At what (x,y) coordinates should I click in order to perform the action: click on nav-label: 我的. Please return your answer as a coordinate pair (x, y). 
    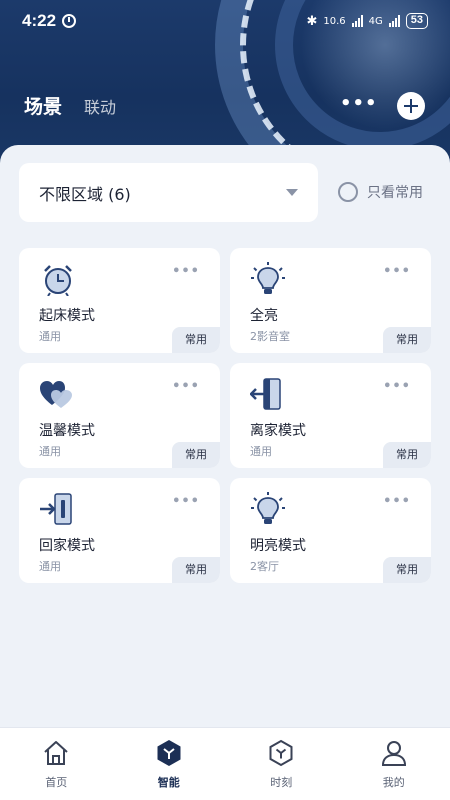
    Looking at the image, I should click on (393, 782).